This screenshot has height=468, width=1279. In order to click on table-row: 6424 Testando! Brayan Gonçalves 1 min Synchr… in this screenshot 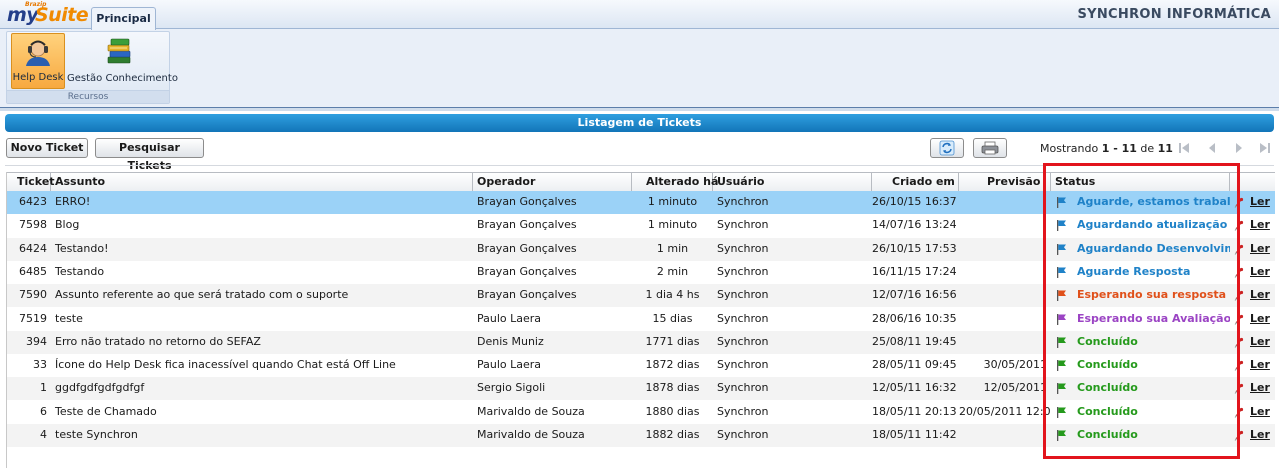, I will do `click(641, 249)`.